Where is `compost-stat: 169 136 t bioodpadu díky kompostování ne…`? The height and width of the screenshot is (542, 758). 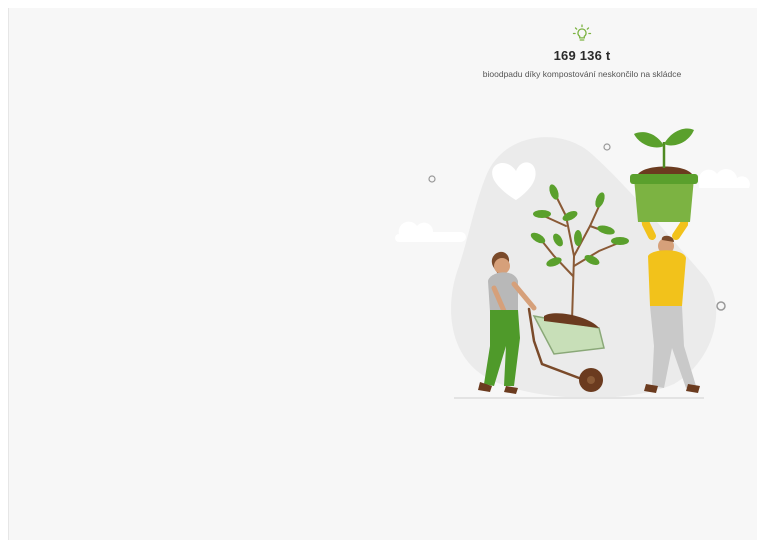
compost-stat: 169 136 t bioodpadu díky kompostování ne… is located at coordinates (582, 51).